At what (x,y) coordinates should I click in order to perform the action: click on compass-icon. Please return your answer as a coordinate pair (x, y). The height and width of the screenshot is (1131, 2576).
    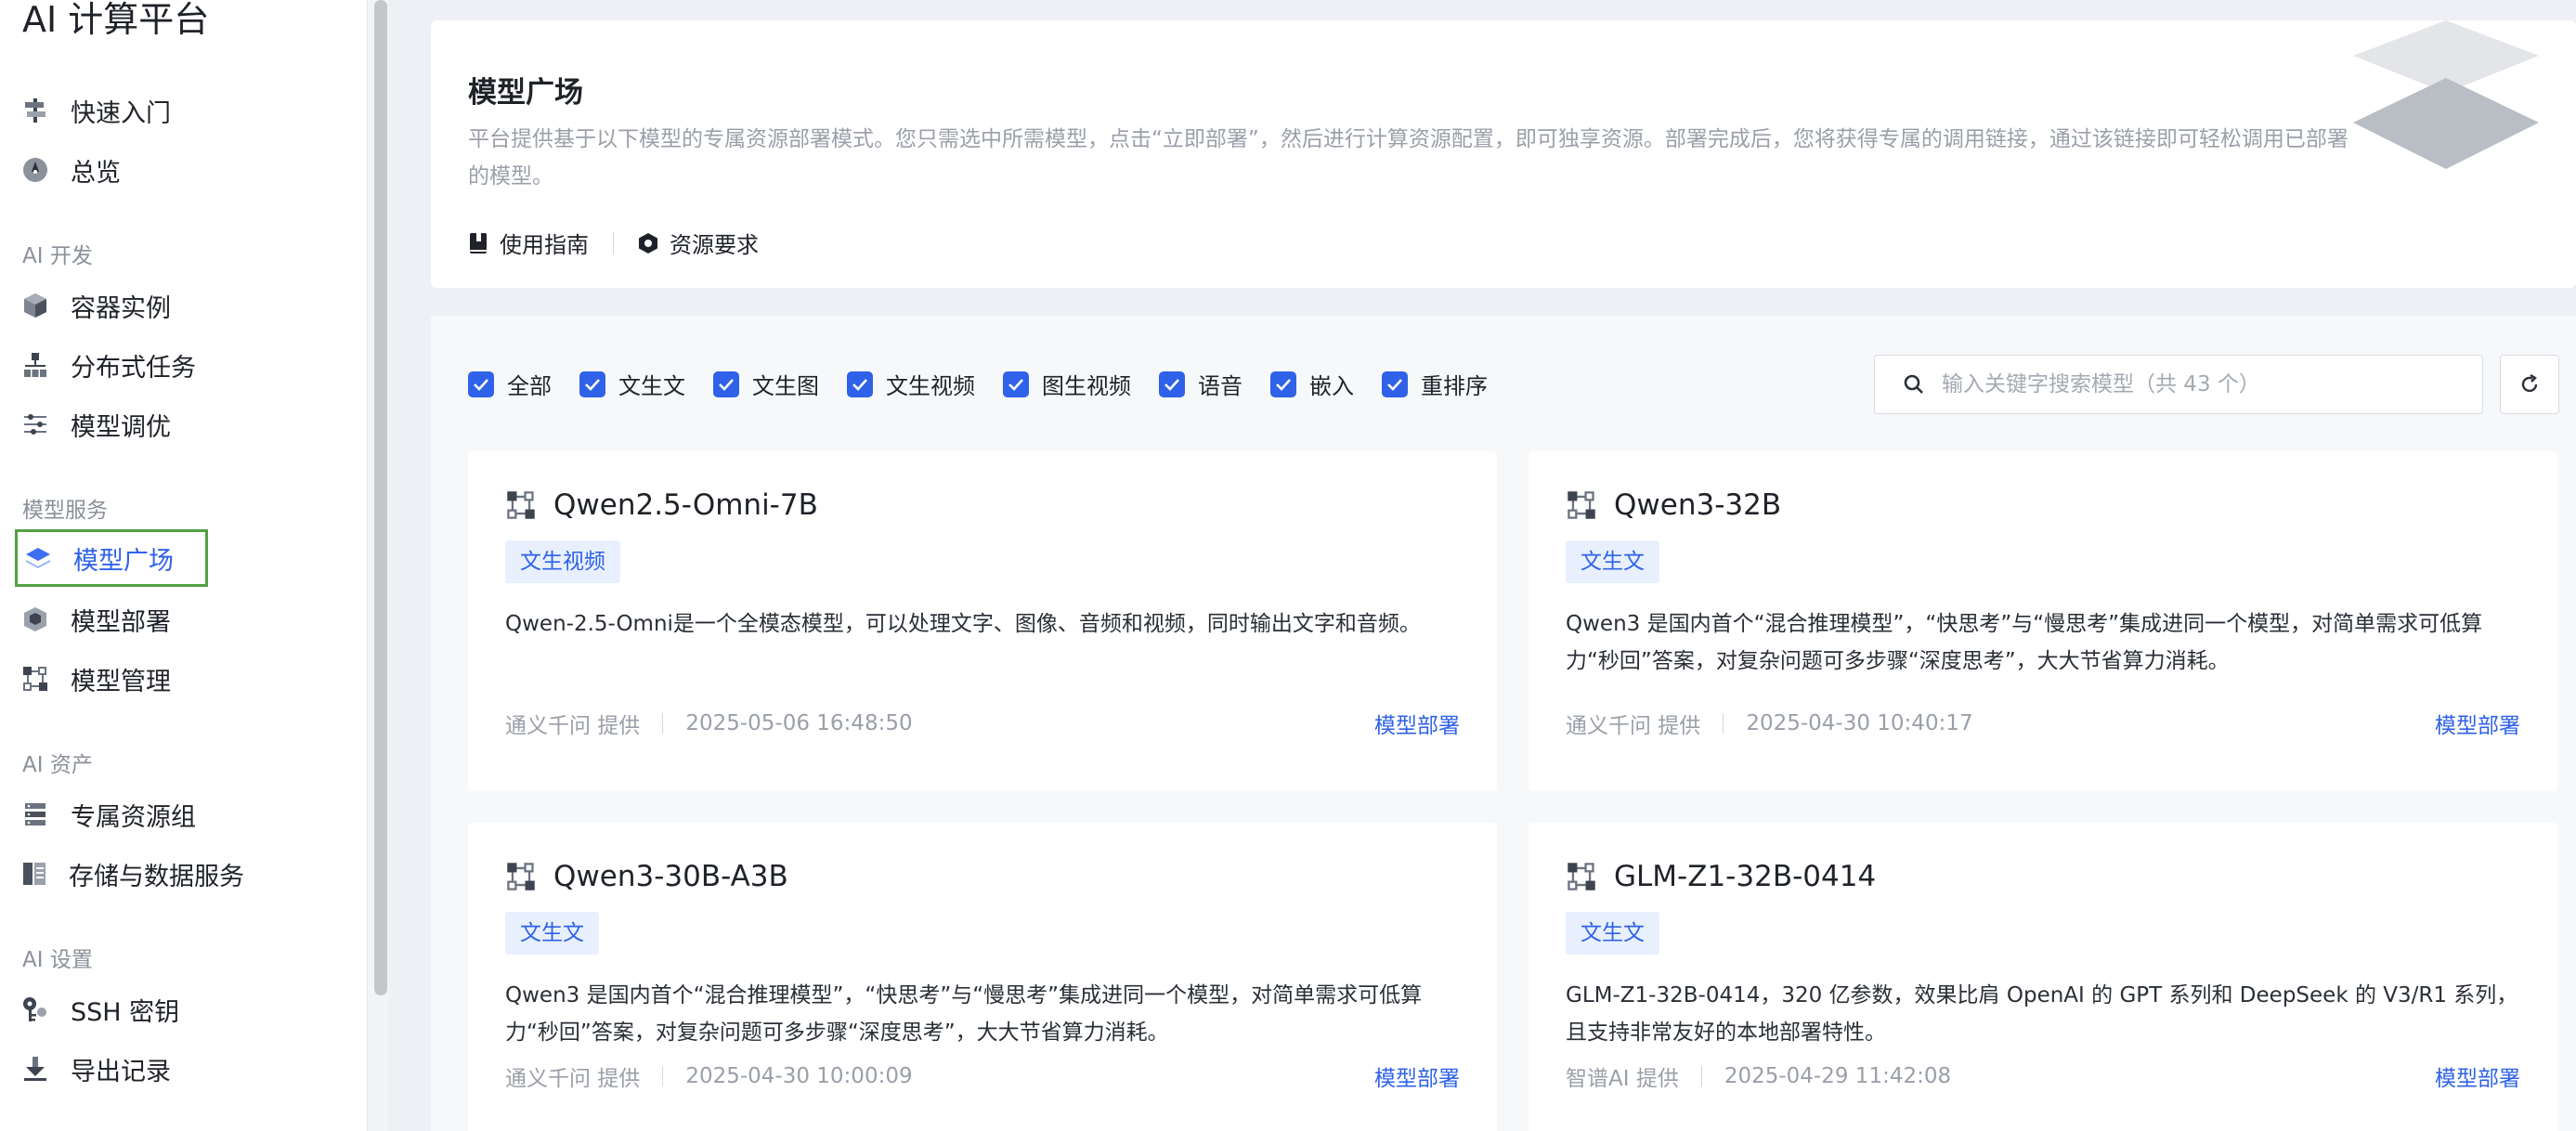
    Looking at the image, I should click on (35, 170).